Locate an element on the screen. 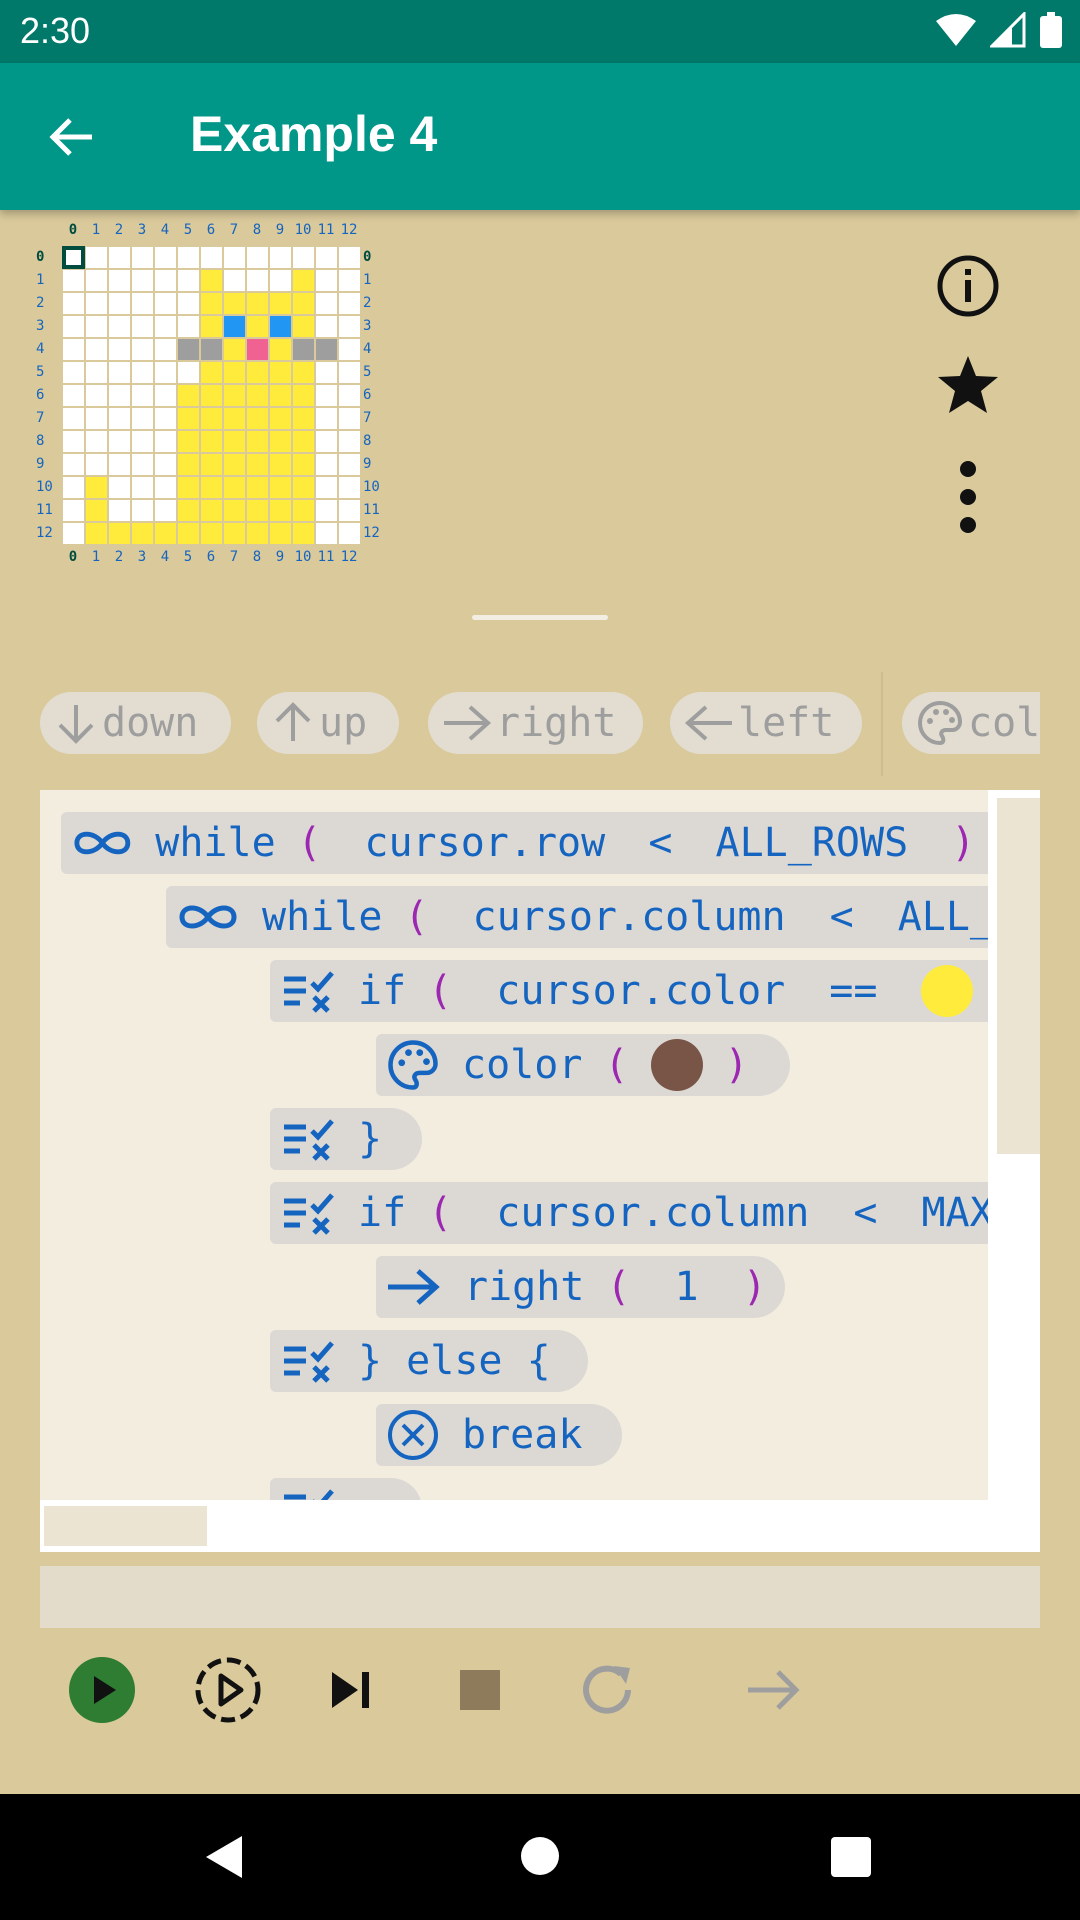 Image resolution: width=1080 pixels, height=1920 pixels. operator: < is located at coordinates (865, 1213).